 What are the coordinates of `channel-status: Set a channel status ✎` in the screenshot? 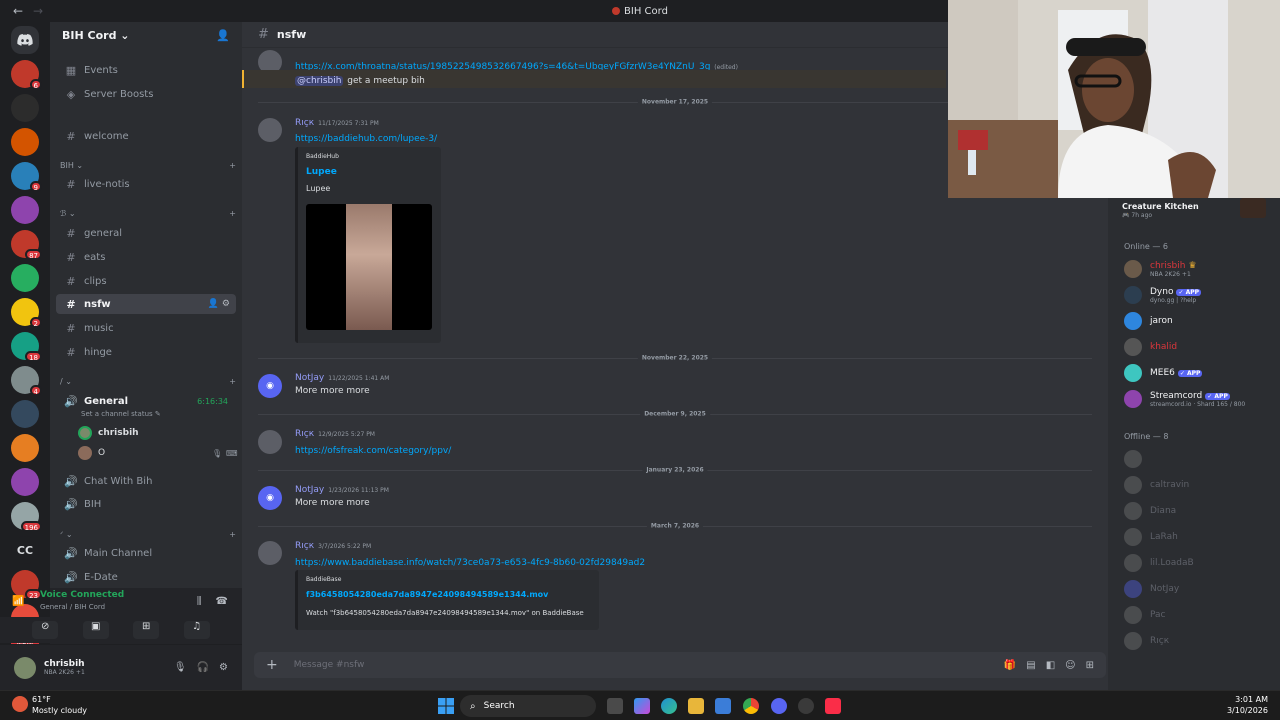 It's located at (121, 414).